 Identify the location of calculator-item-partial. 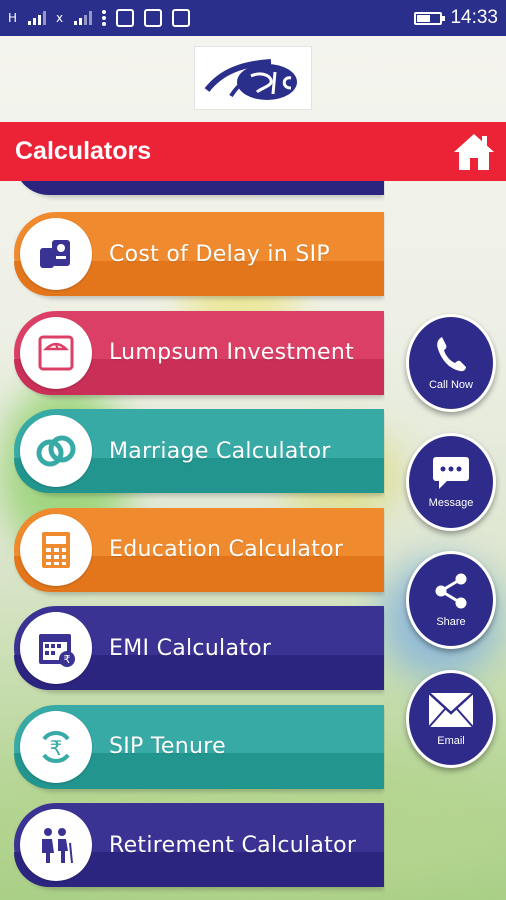
(199, 188).